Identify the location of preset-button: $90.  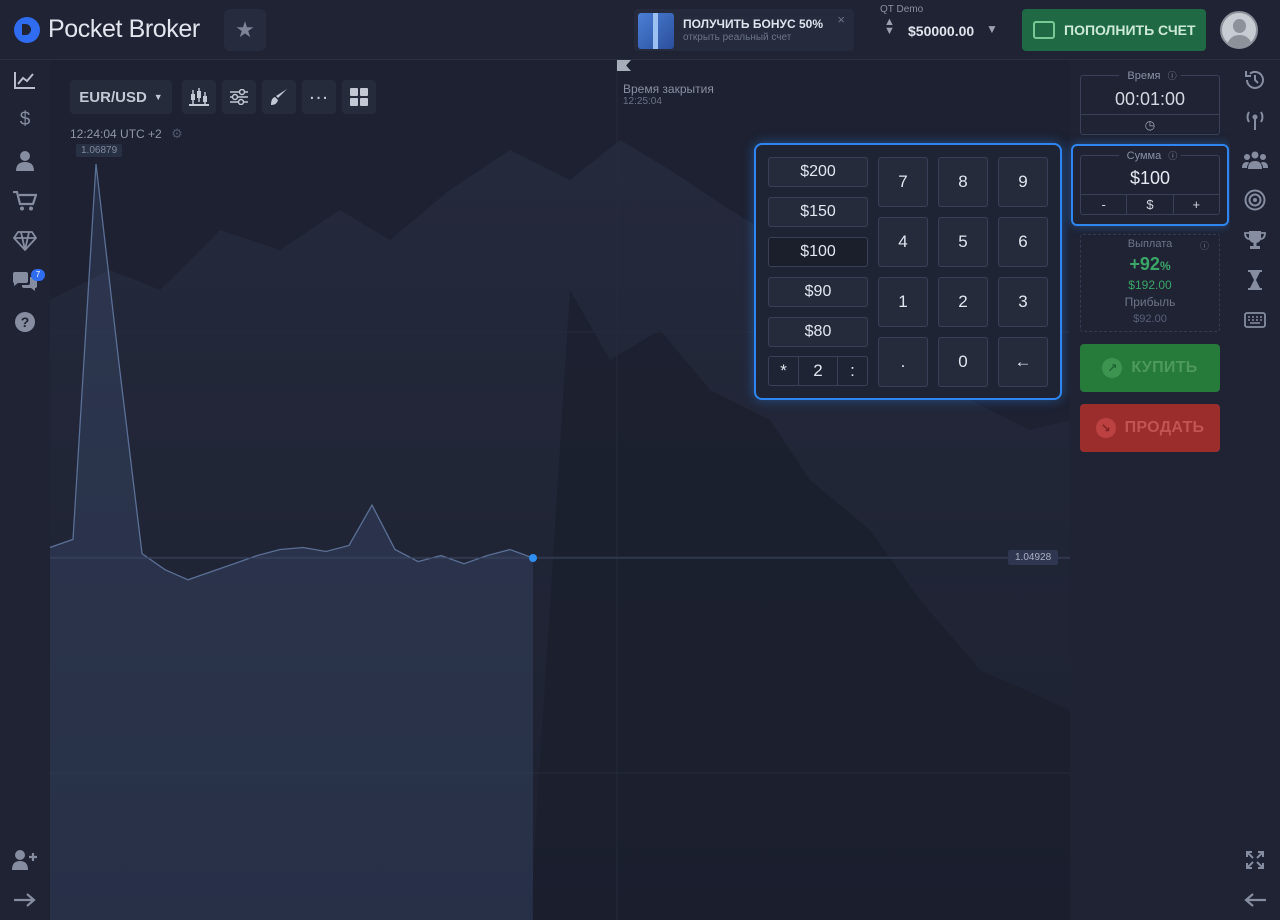
(818, 292).